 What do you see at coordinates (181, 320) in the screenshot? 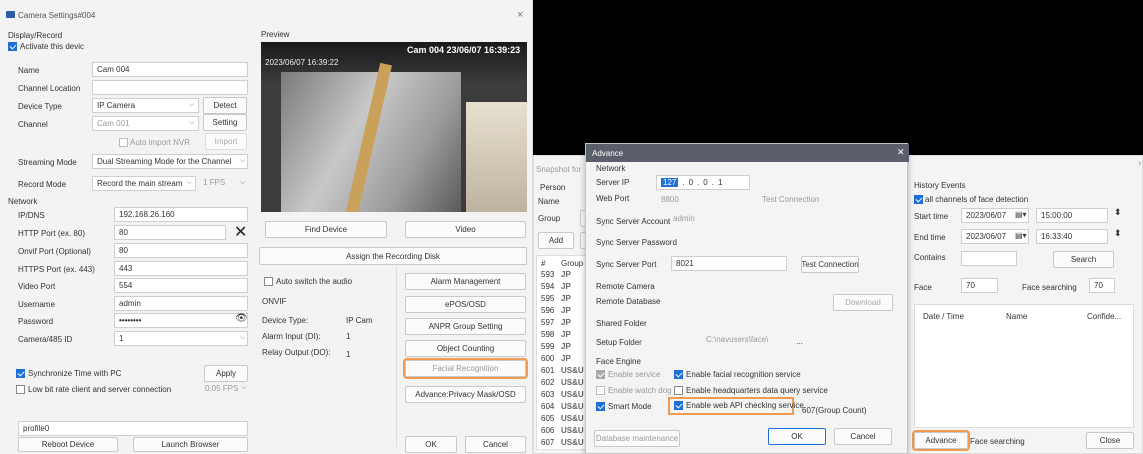
I see `password-field: ••••••••` at bounding box center [181, 320].